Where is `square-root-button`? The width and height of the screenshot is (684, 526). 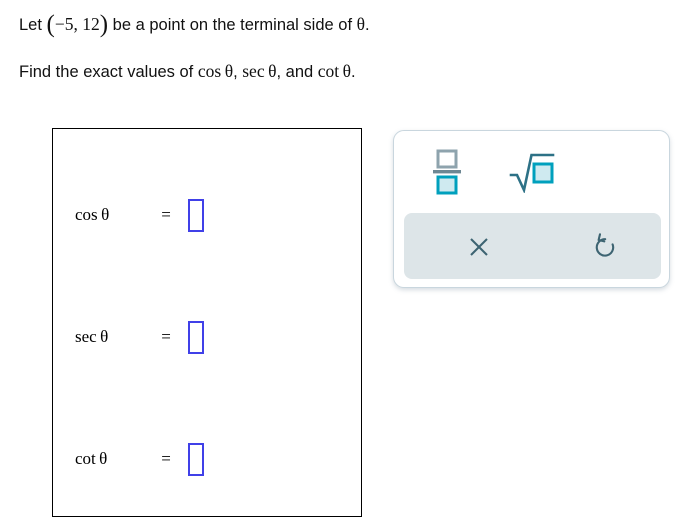
square-root-button is located at coordinates (532, 172).